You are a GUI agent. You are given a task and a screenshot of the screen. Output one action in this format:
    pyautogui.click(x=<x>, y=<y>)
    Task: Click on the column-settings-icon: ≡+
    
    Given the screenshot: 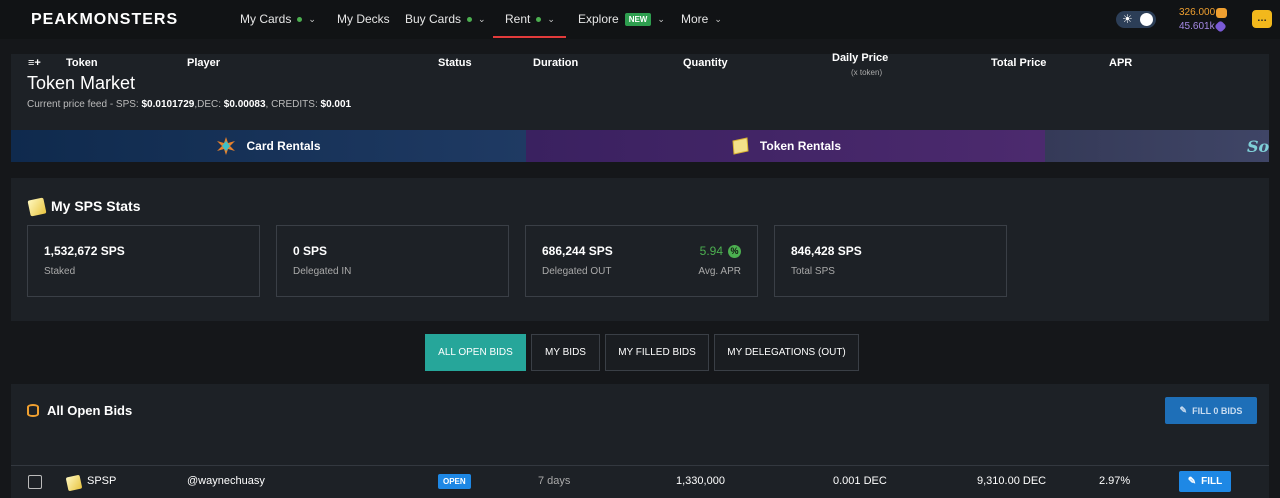 What is the action you would take?
    pyautogui.click(x=34, y=63)
    